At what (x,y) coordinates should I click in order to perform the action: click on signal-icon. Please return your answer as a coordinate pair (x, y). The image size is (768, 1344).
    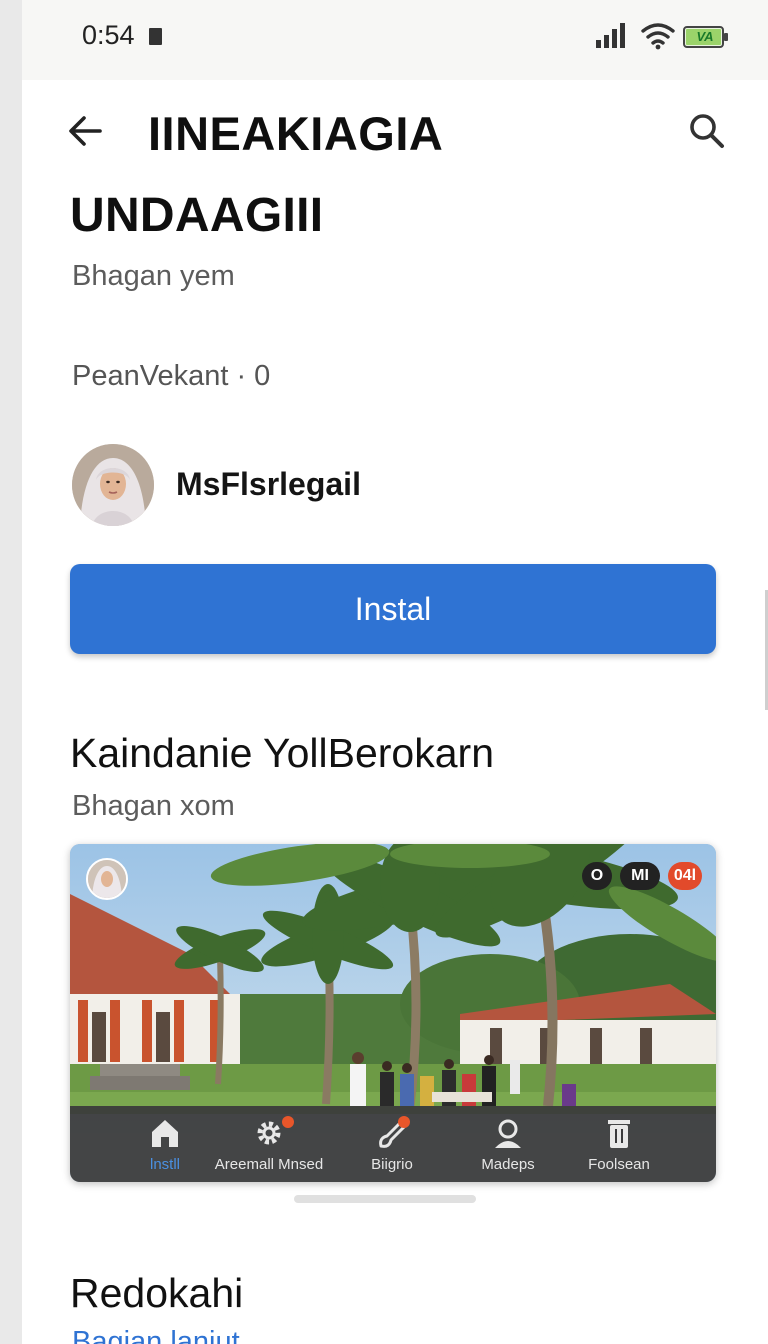
    Looking at the image, I should click on (613, 35).